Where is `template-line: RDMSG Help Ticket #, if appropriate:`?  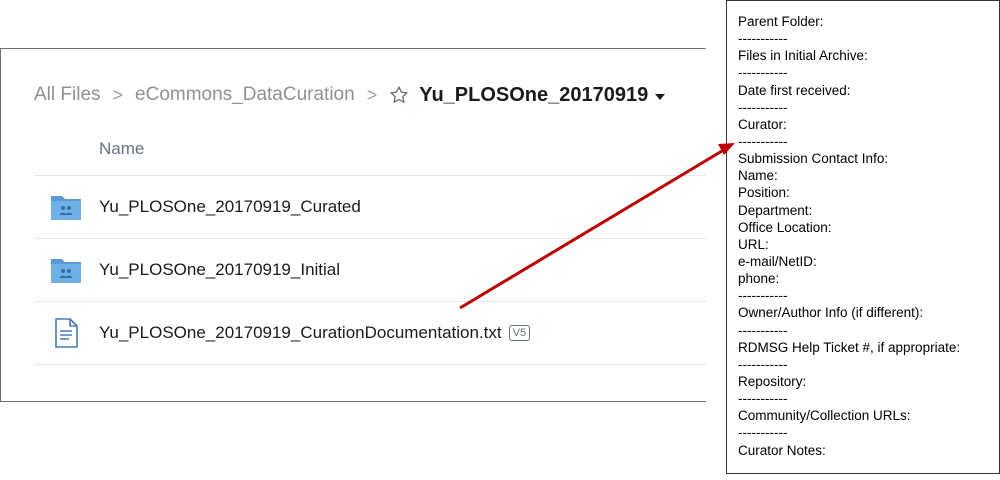 template-line: RDMSG Help Ticket #, if appropriate: is located at coordinates (849, 347).